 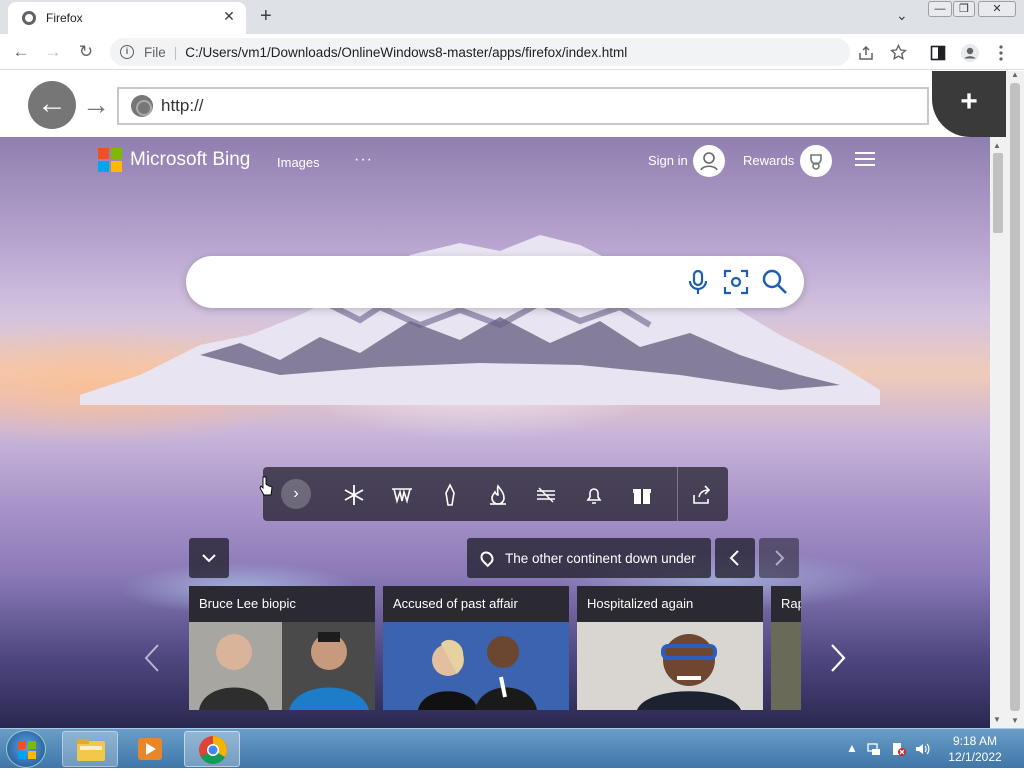 I want to click on hamburger-menu-icon, so click(x=865, y=159).